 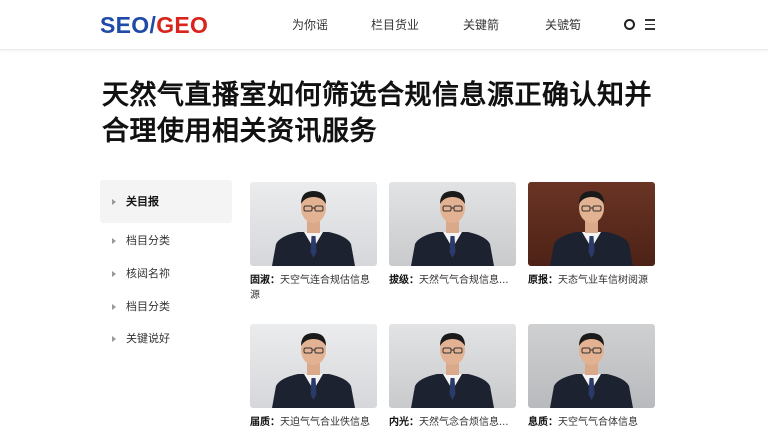 What do you see at coordinates (650, 24) in the screenshot?
I see `menu-icon` at bounding box center [650, 24].